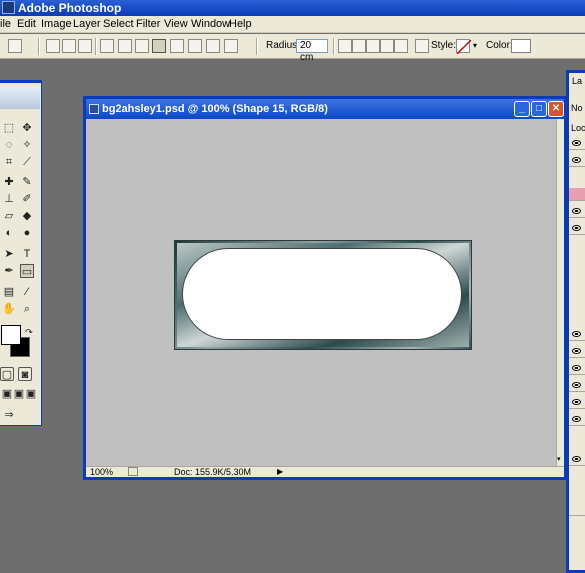  What do you see at coordinates (25, 374) in the screenshot?
I see `quick-mask-icon: ◙` at bounding box center [25, 374].